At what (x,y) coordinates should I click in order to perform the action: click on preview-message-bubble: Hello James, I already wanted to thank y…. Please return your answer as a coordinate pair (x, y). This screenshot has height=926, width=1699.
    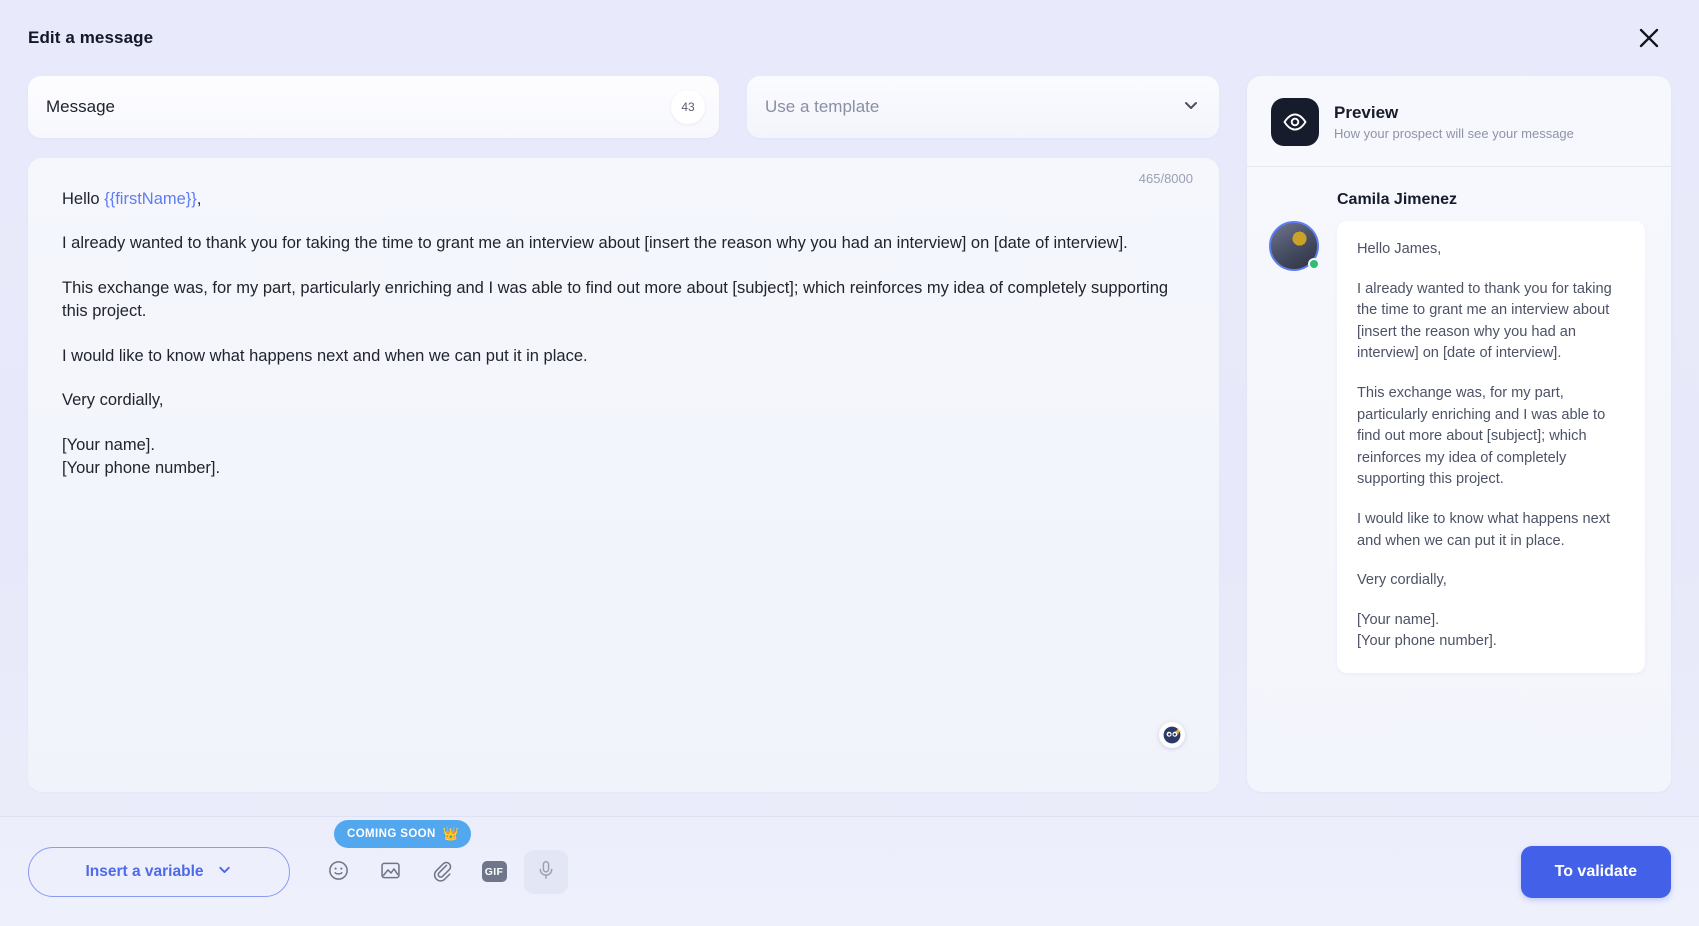
    Looking at the image, I should click on (1491, 447).